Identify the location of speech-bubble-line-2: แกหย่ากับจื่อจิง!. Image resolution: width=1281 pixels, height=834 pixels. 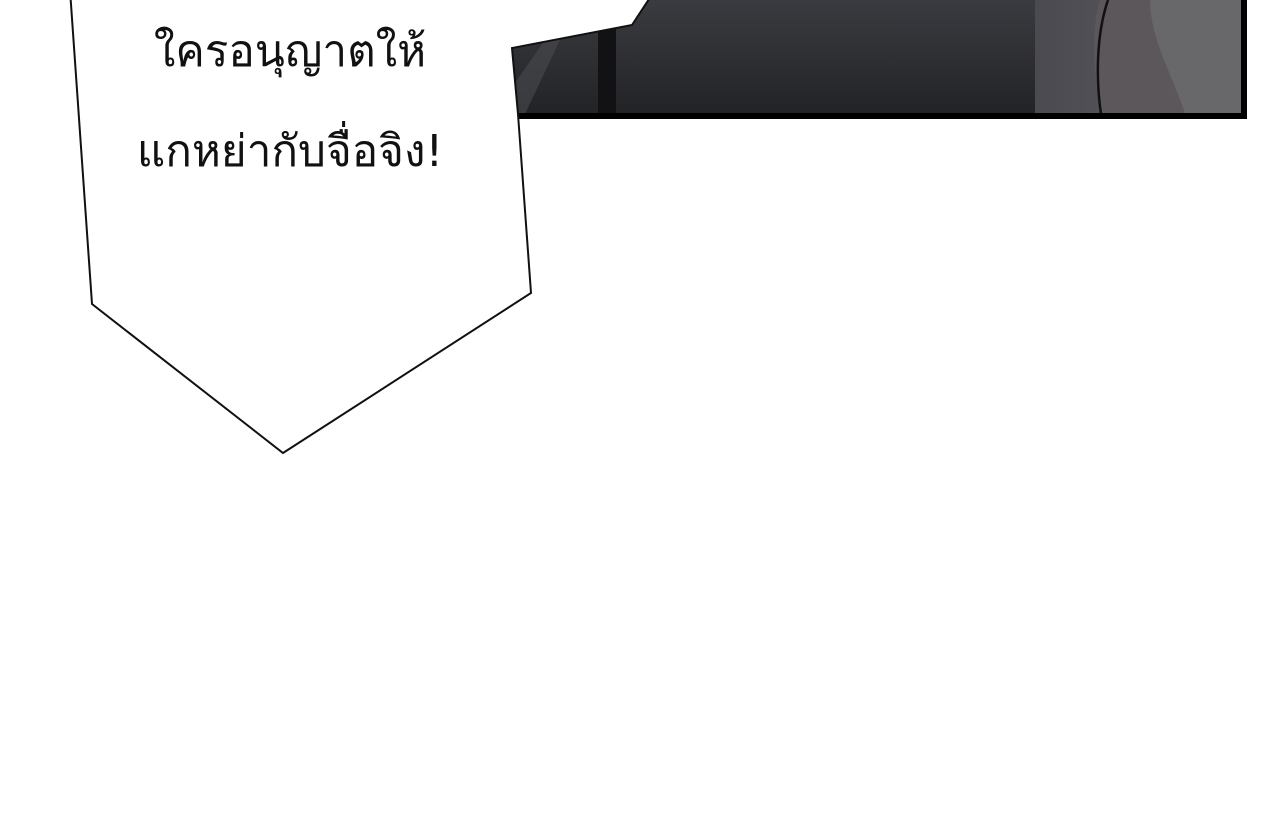
(290, 151).